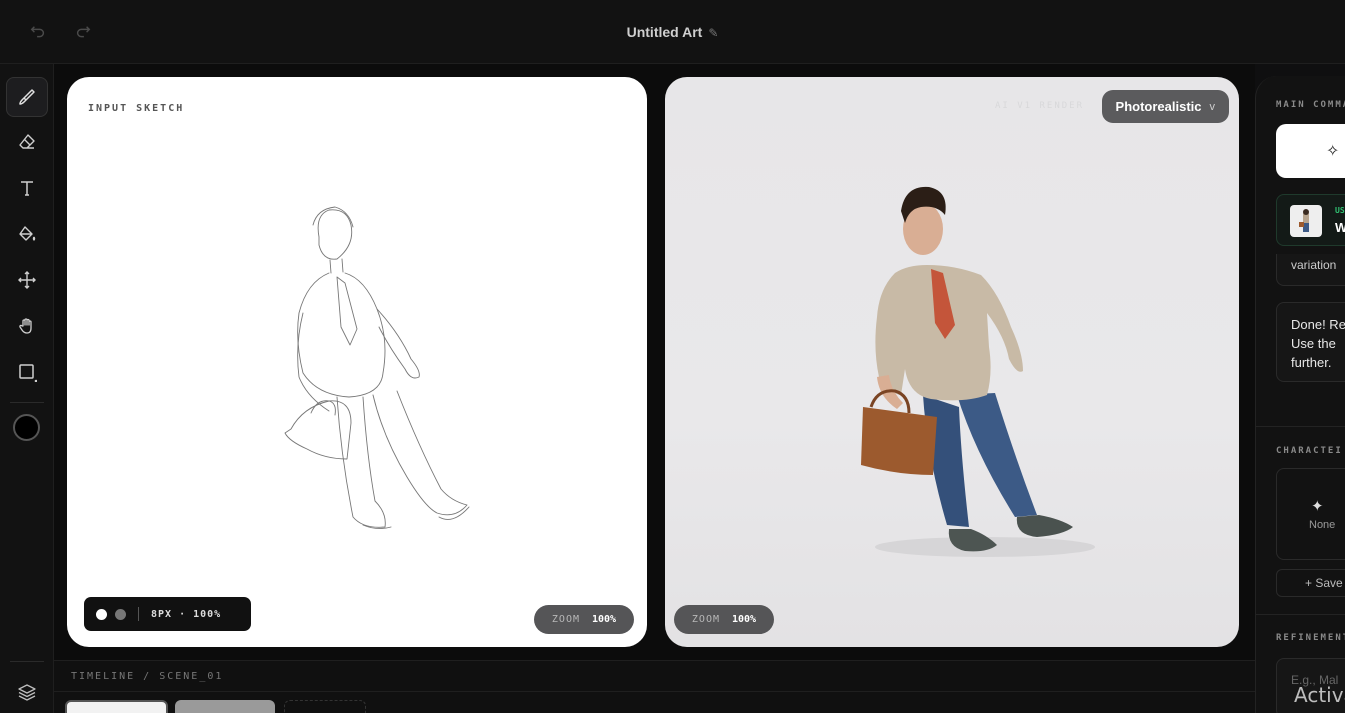 The width and height of the screenshot is (1345, 713). What do you see at coordinates (1322, 525) in the screenshot?
I see `character-none-label: None` at bounding box center [1322, 525].